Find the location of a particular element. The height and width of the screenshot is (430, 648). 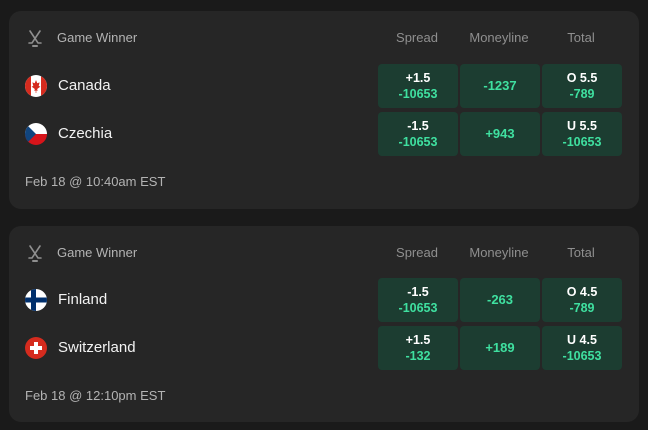

total-line: U 5.5 is located at coordinates (582, 126).